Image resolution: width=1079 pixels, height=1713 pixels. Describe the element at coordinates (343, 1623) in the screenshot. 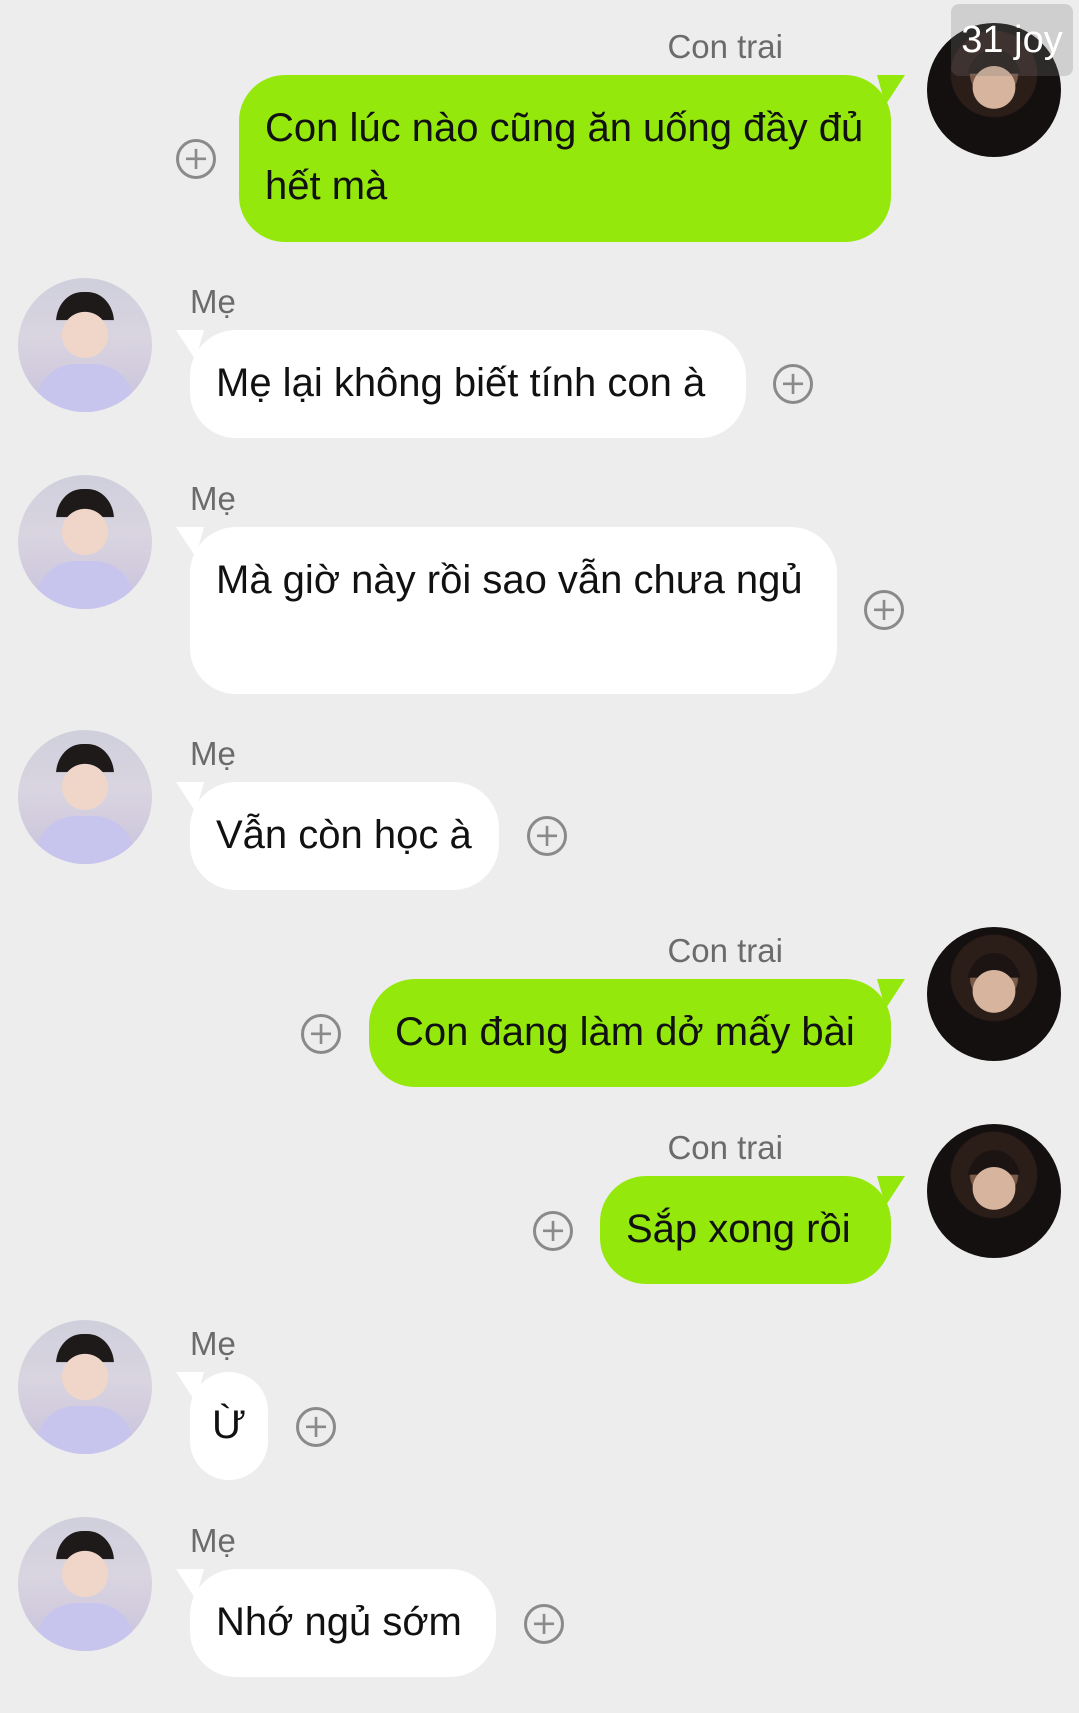

I see `message-bubble: Nhớ ngủ sớm` at that location.